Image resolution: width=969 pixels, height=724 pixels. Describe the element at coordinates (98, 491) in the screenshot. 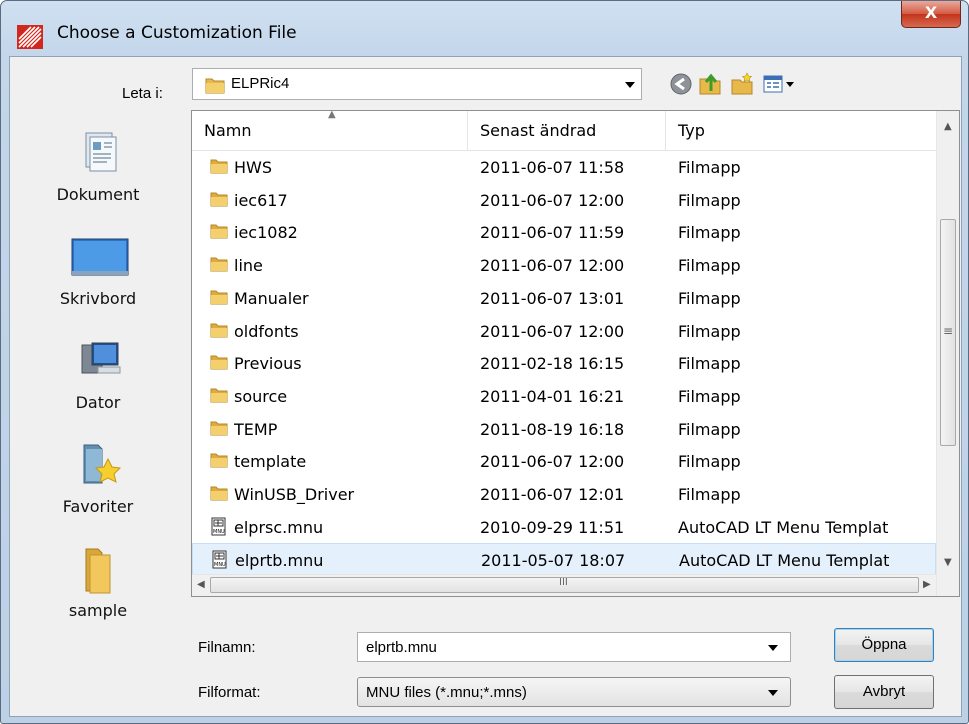

I see `place-favoriter: Favoriter` at that location.